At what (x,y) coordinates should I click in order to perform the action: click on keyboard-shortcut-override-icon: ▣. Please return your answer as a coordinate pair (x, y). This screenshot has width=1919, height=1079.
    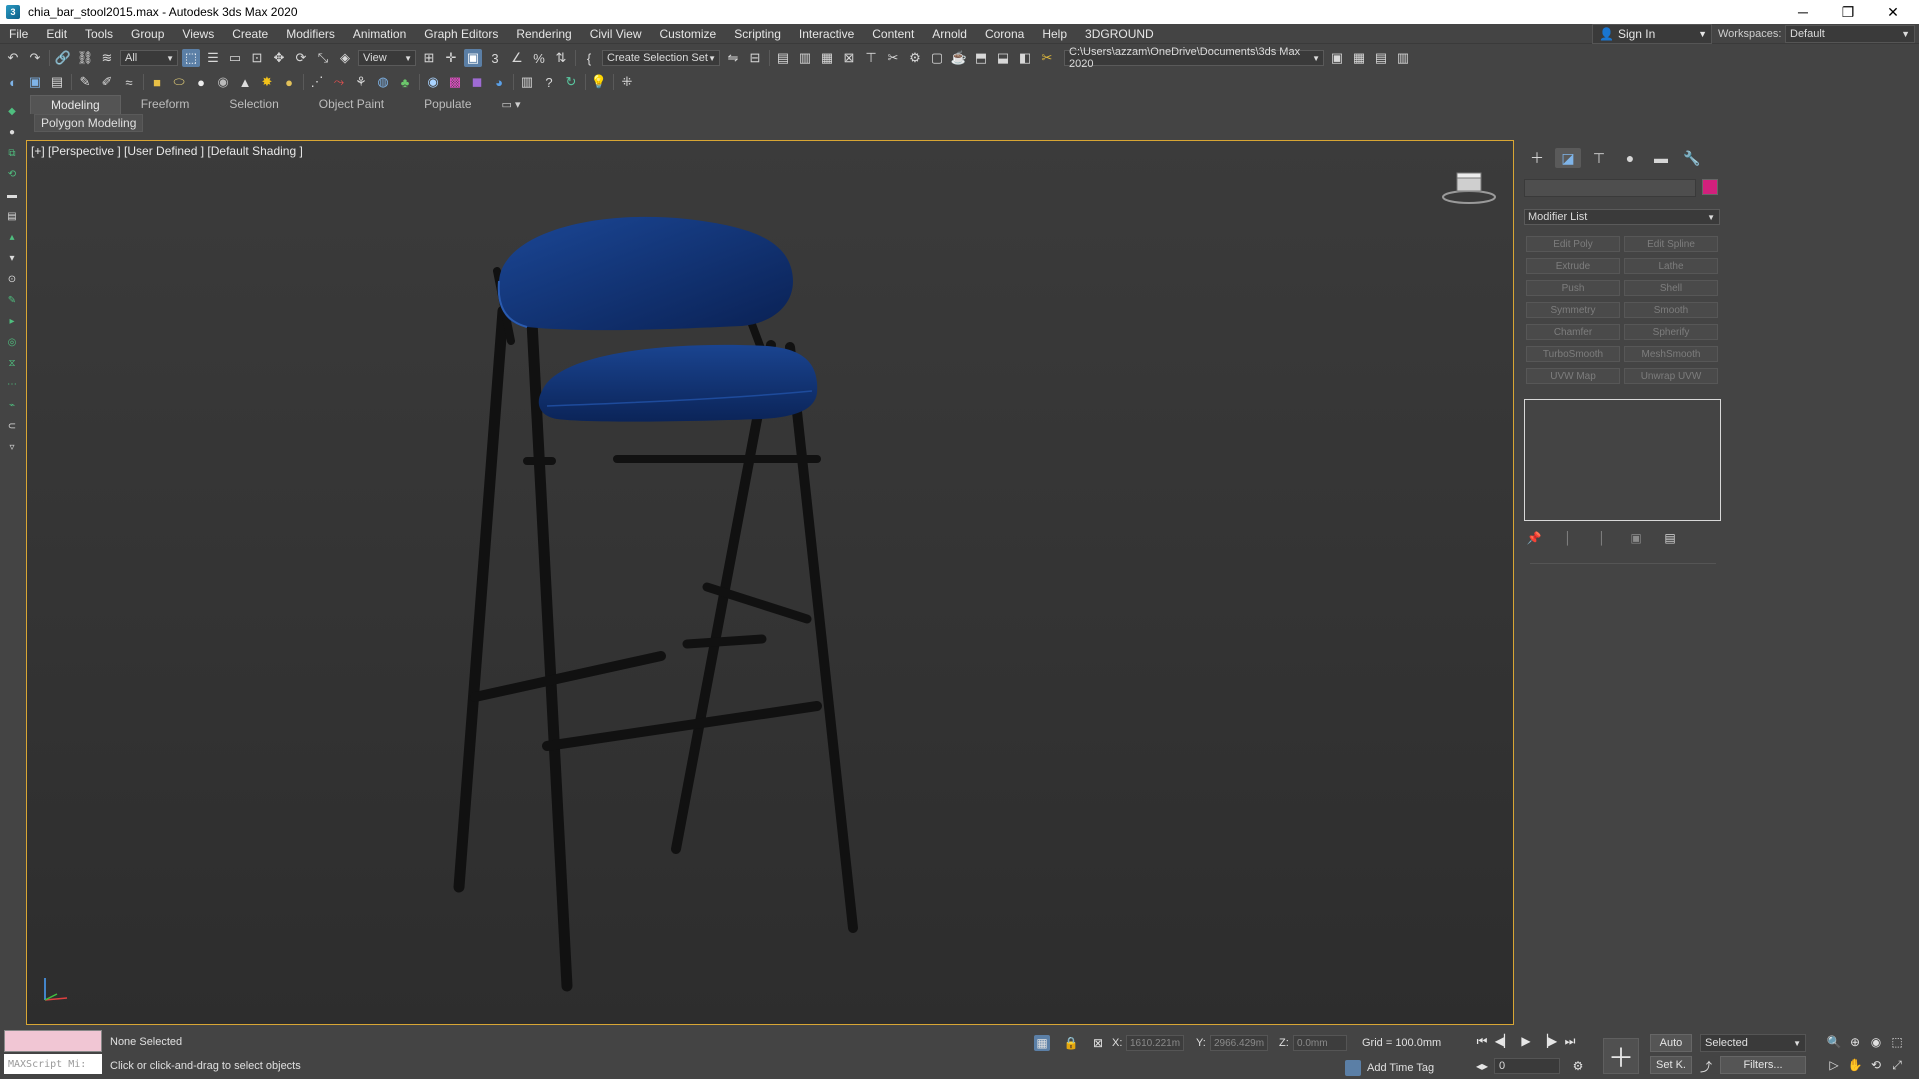
    Looking at the image, I should click on (473, 58).